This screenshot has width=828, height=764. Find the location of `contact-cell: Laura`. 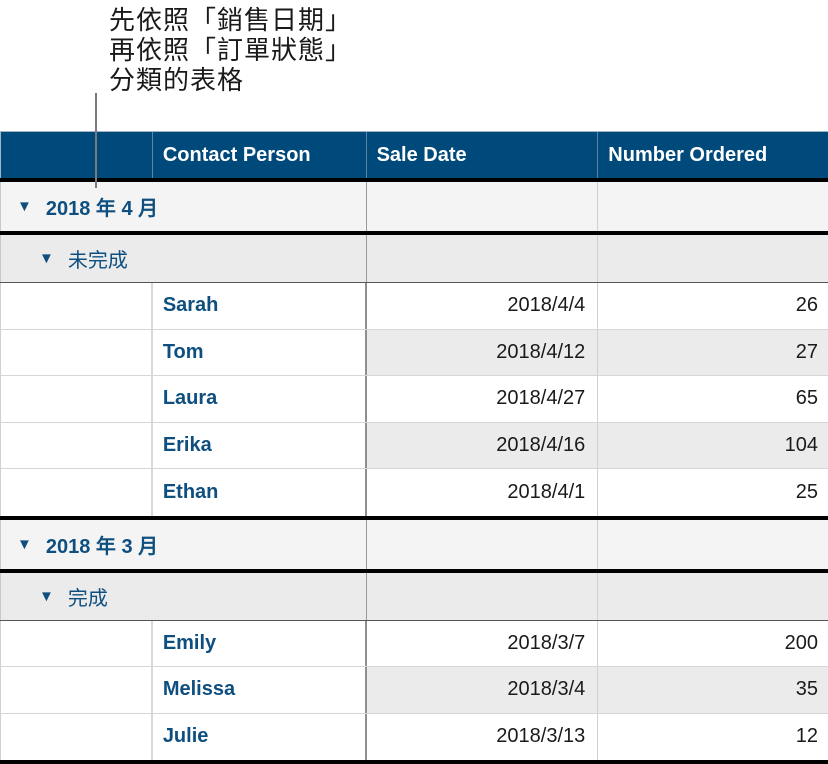

contact-cell: Laura is located at coordinates (259, 399).